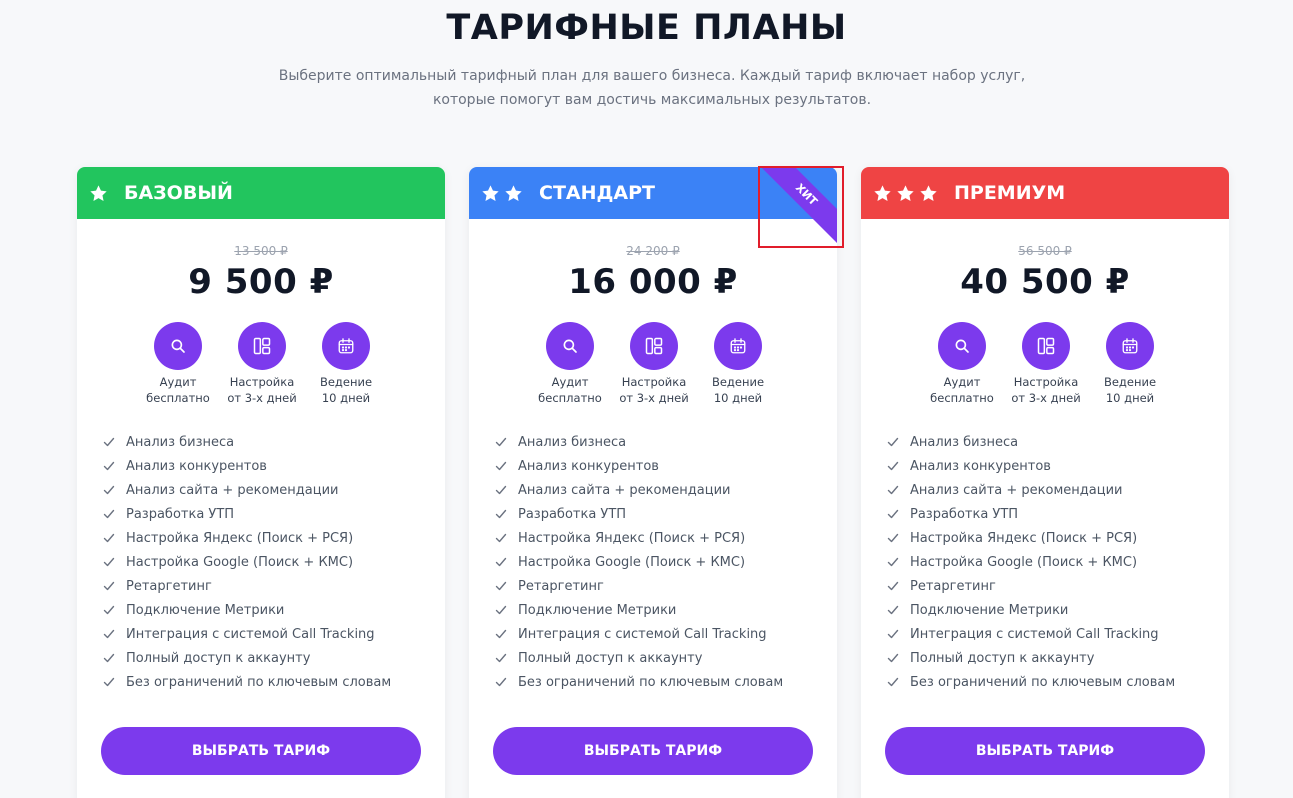 The image size is (1293, 798). What do you see at coordinates (1045, 251) in the screenshot?
I see `old-price: 56 500 ₽` at bounding box center [1045, 251].